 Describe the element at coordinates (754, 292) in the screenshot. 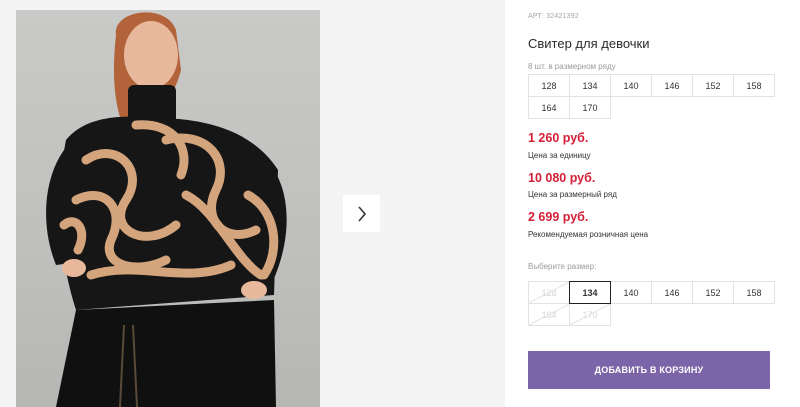

I see `size-option: 158` at that location.